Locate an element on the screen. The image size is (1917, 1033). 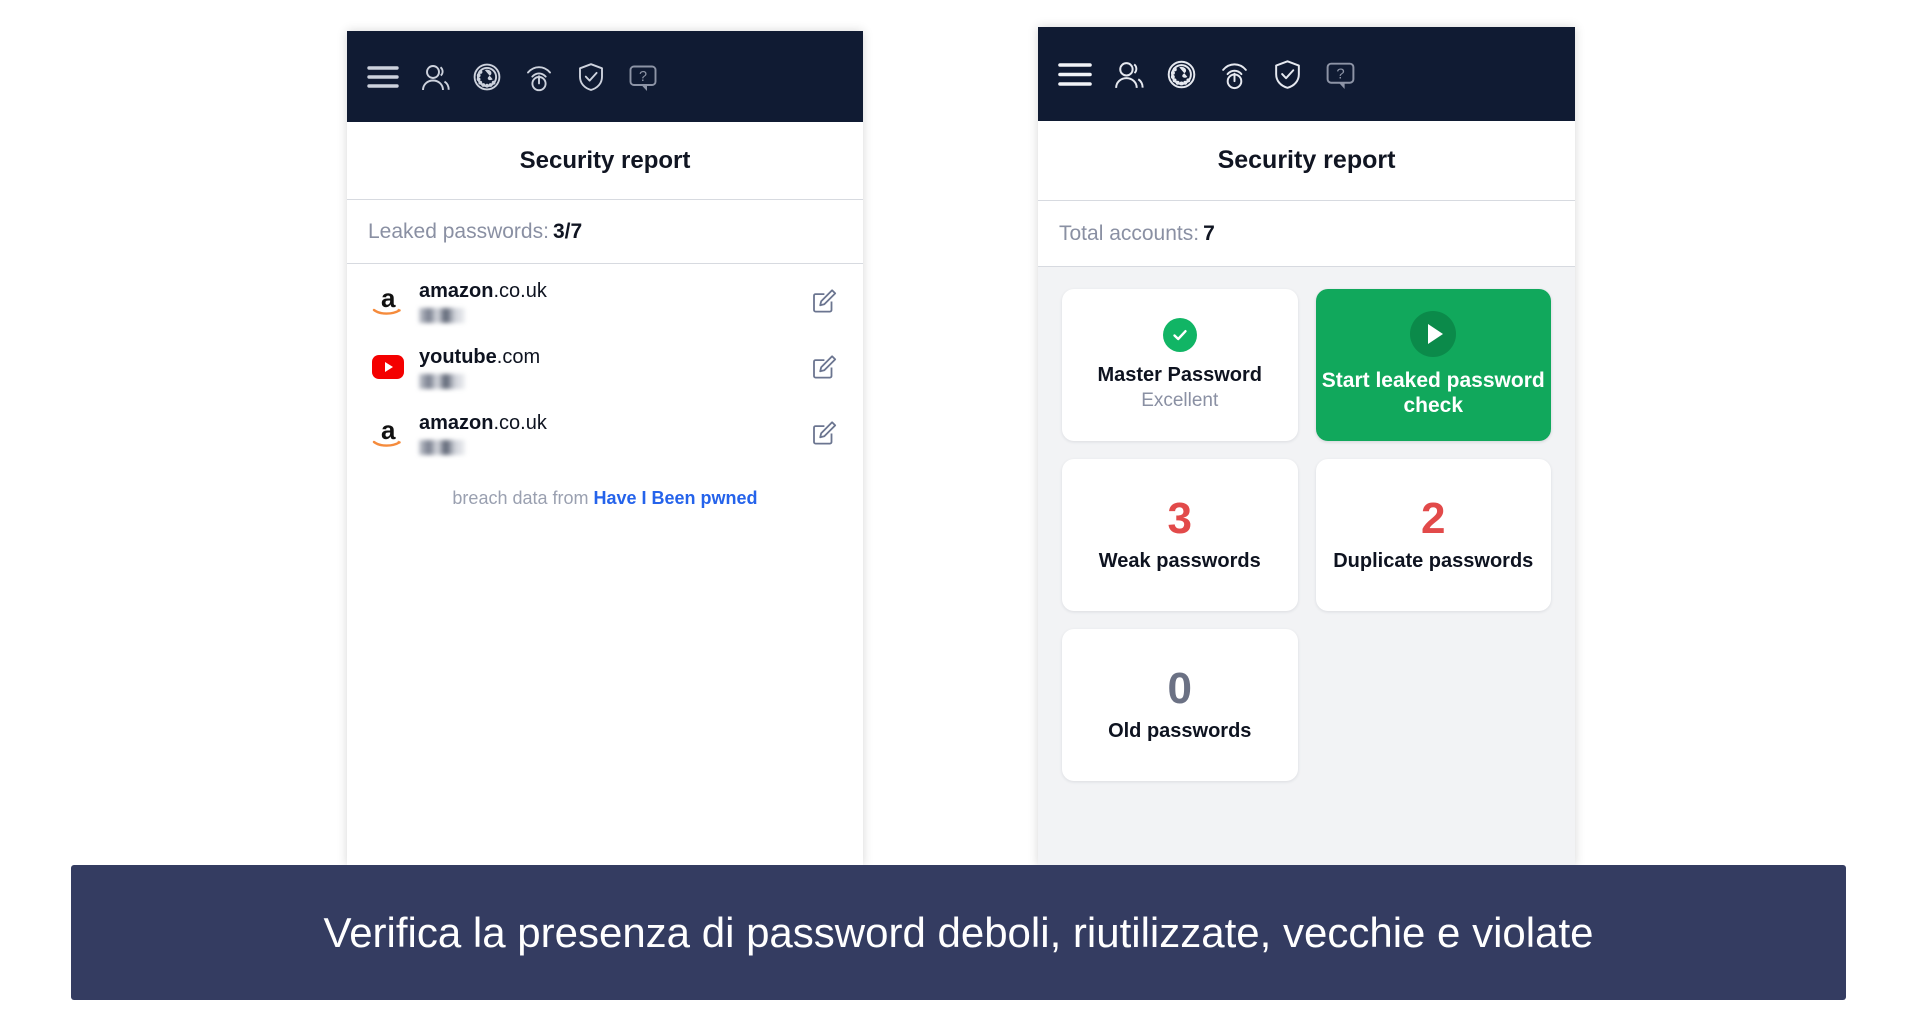
play-triangle-icon is located at coordinates (1435, 334).